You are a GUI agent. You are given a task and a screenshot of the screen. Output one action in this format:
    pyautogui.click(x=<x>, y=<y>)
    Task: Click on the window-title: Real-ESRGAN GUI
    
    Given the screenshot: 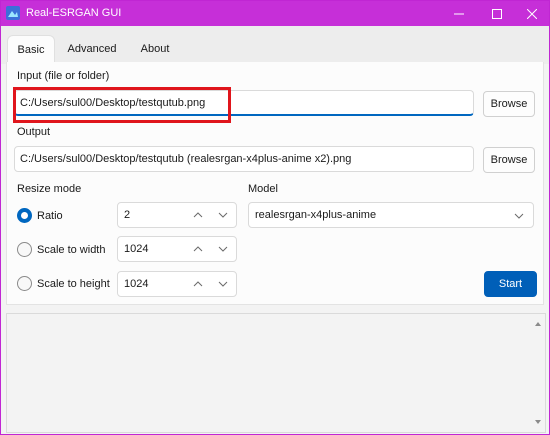 What is the action you would take?
    pyautogui.click(x=74, y=13)
    